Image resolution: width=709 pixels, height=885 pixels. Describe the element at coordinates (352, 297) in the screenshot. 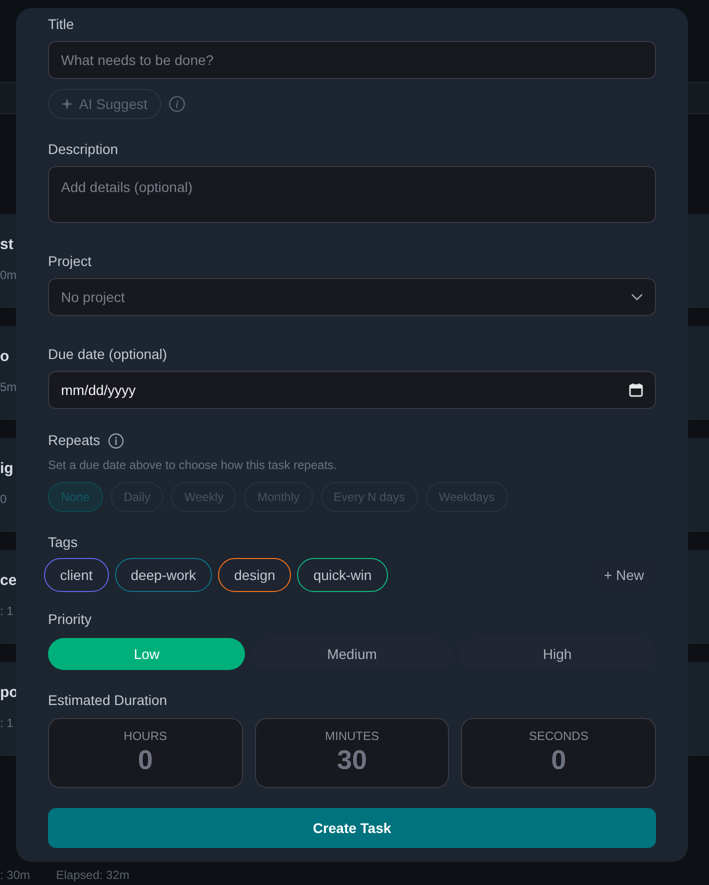

I see `project-select: No project` at that location.